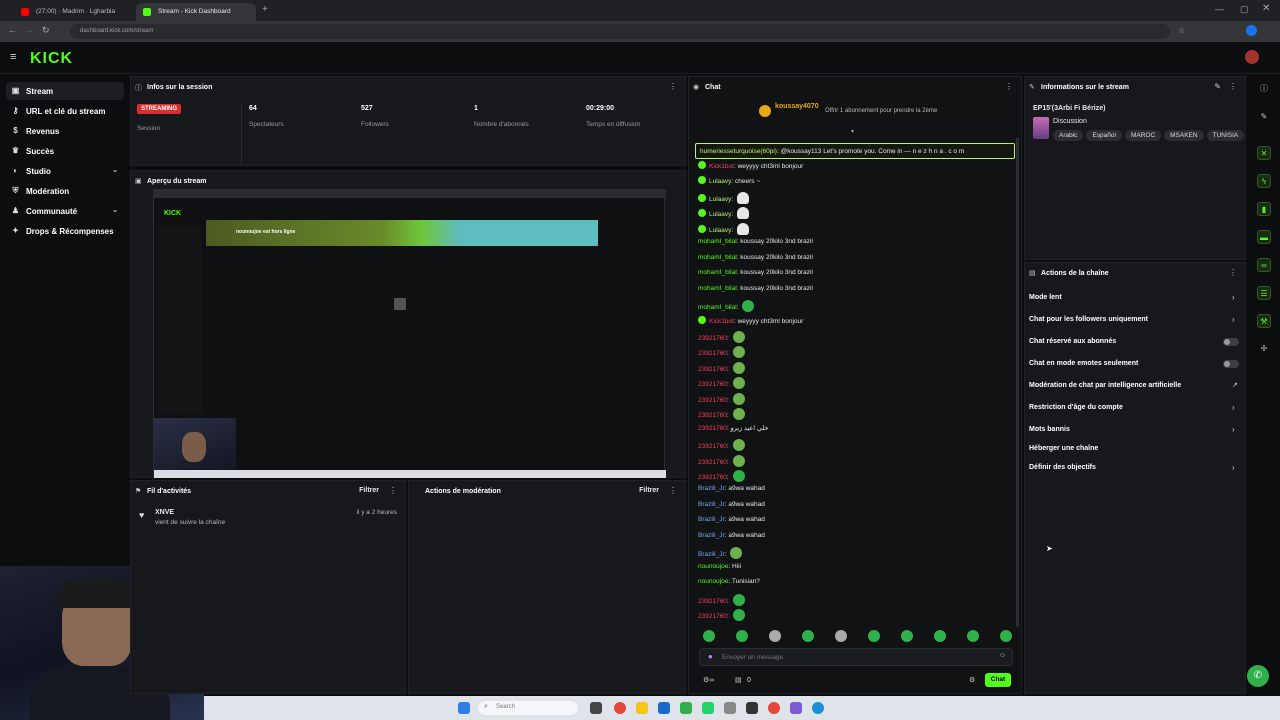 The width and height of the screenshot is (1280, 720). I want to click on sidebar-item-revenus: $ Revenus, so click(65, 131).